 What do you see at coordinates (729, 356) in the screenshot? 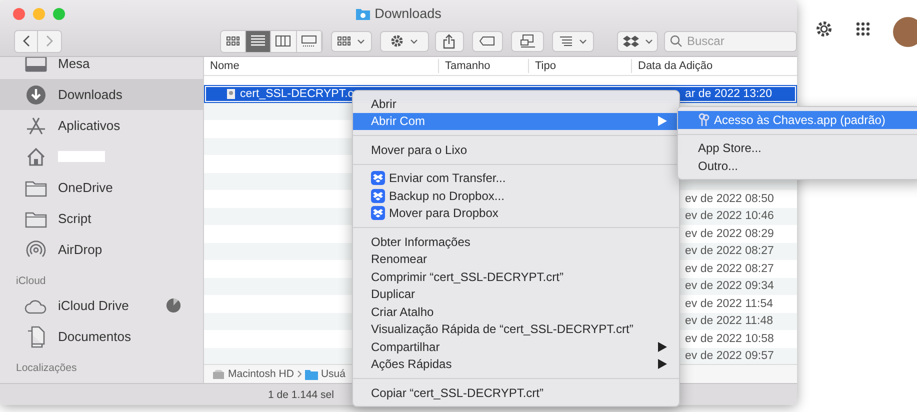
I see `date-cell-text: ev de 2022 09:57` at bounding box center [729, 356].